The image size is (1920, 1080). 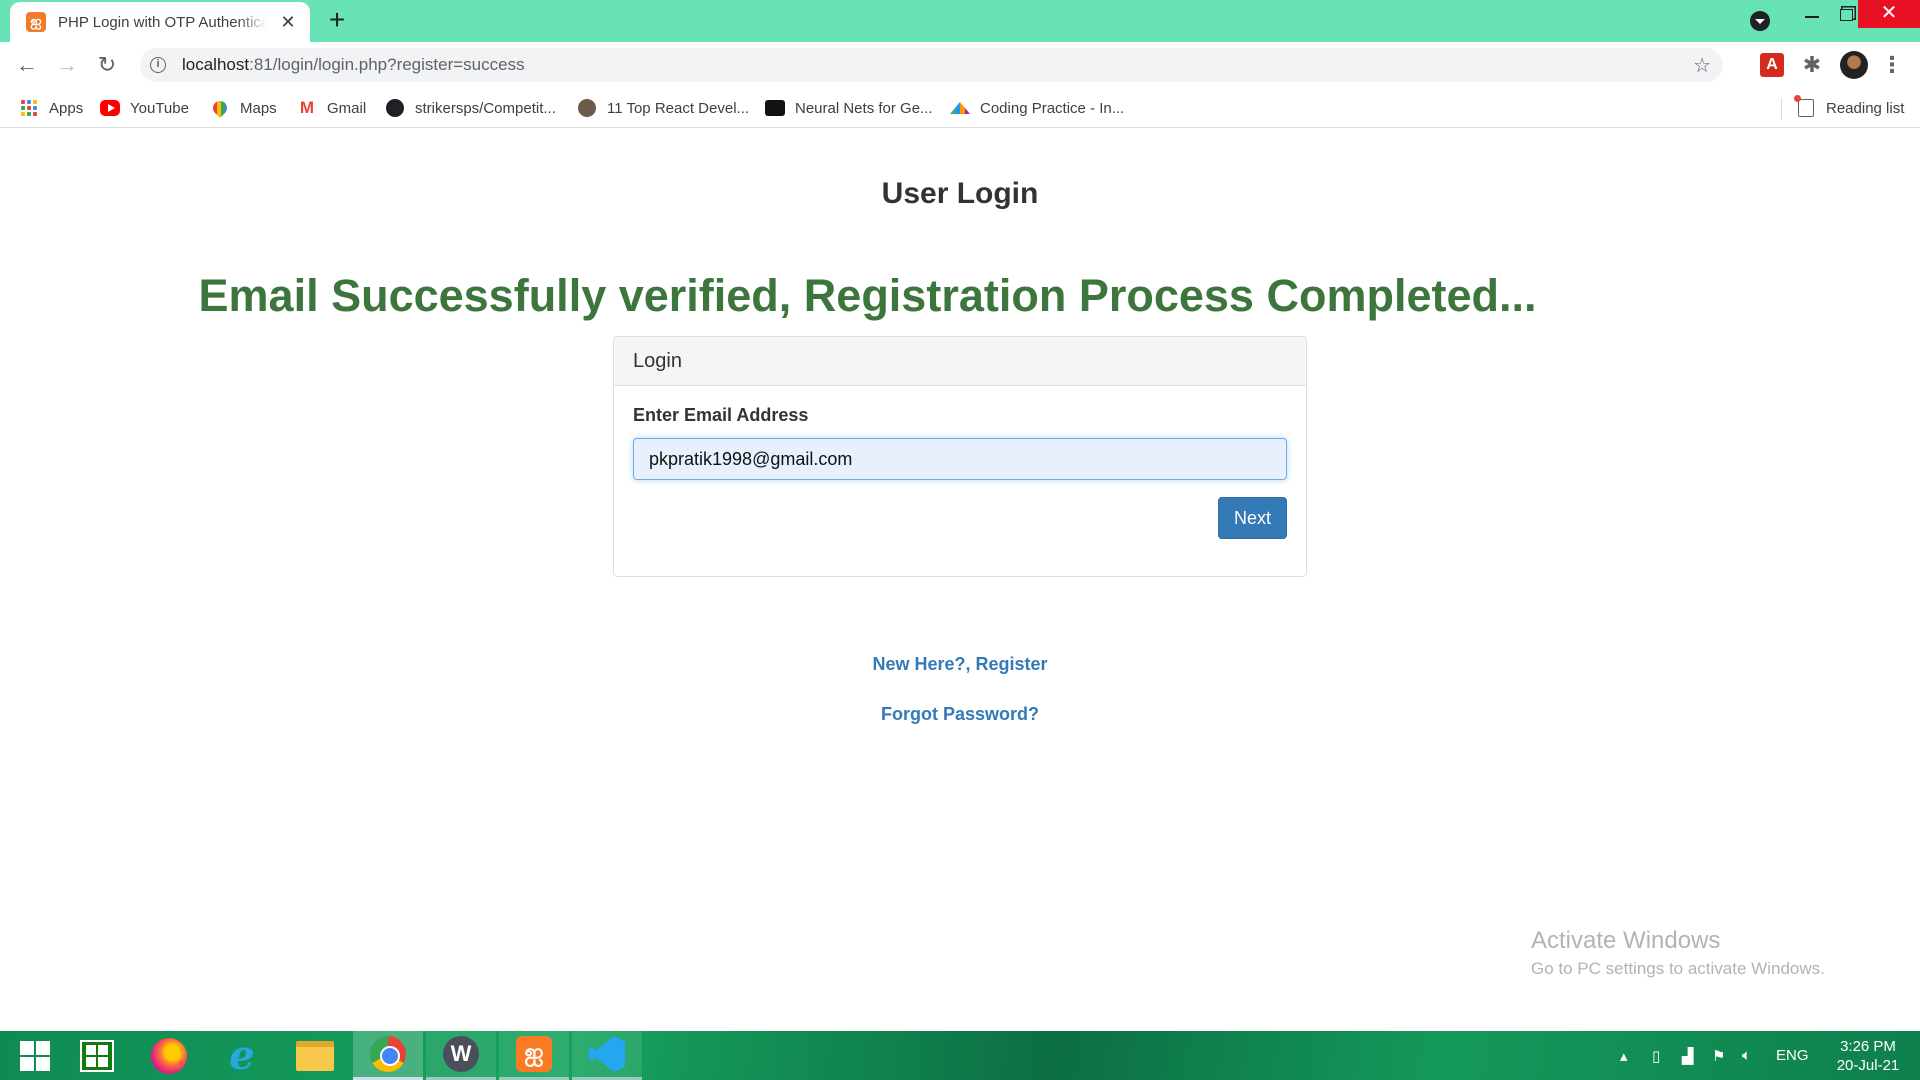 I want to click on avatar-icon, so click(x=587, y=108).